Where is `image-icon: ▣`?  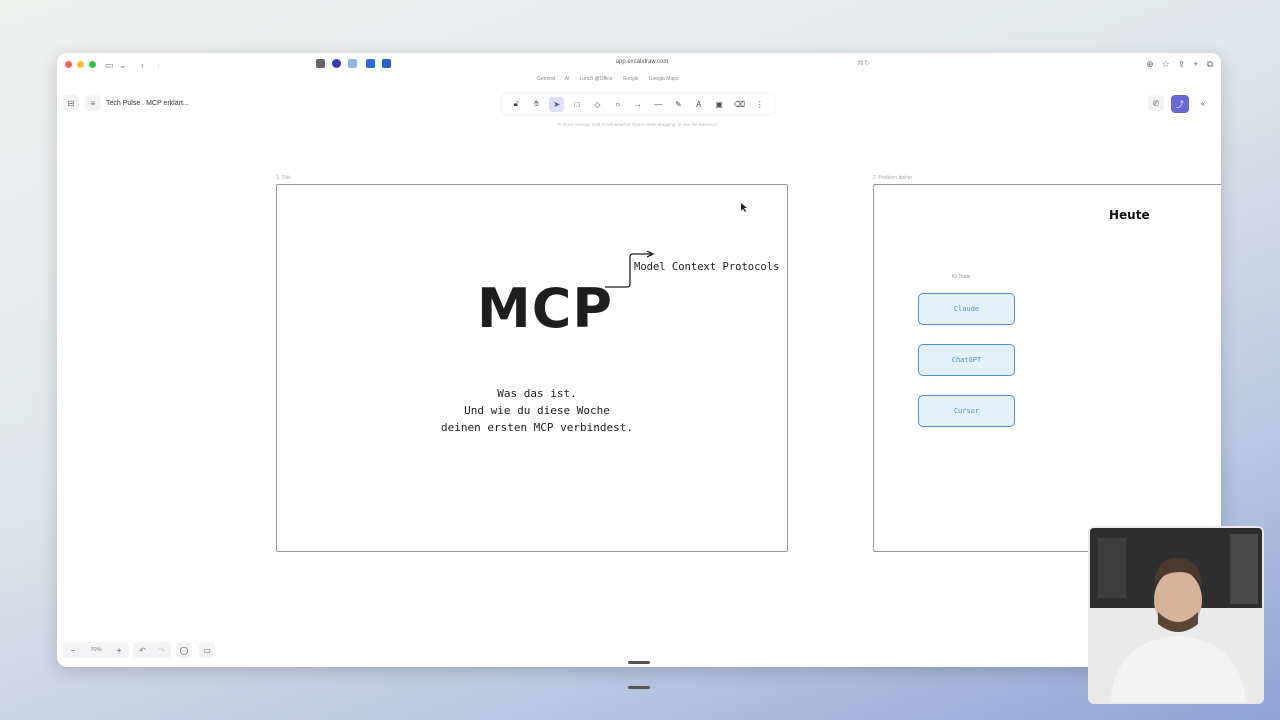 image-icon: ▣ is located at coordinates (719, 104).